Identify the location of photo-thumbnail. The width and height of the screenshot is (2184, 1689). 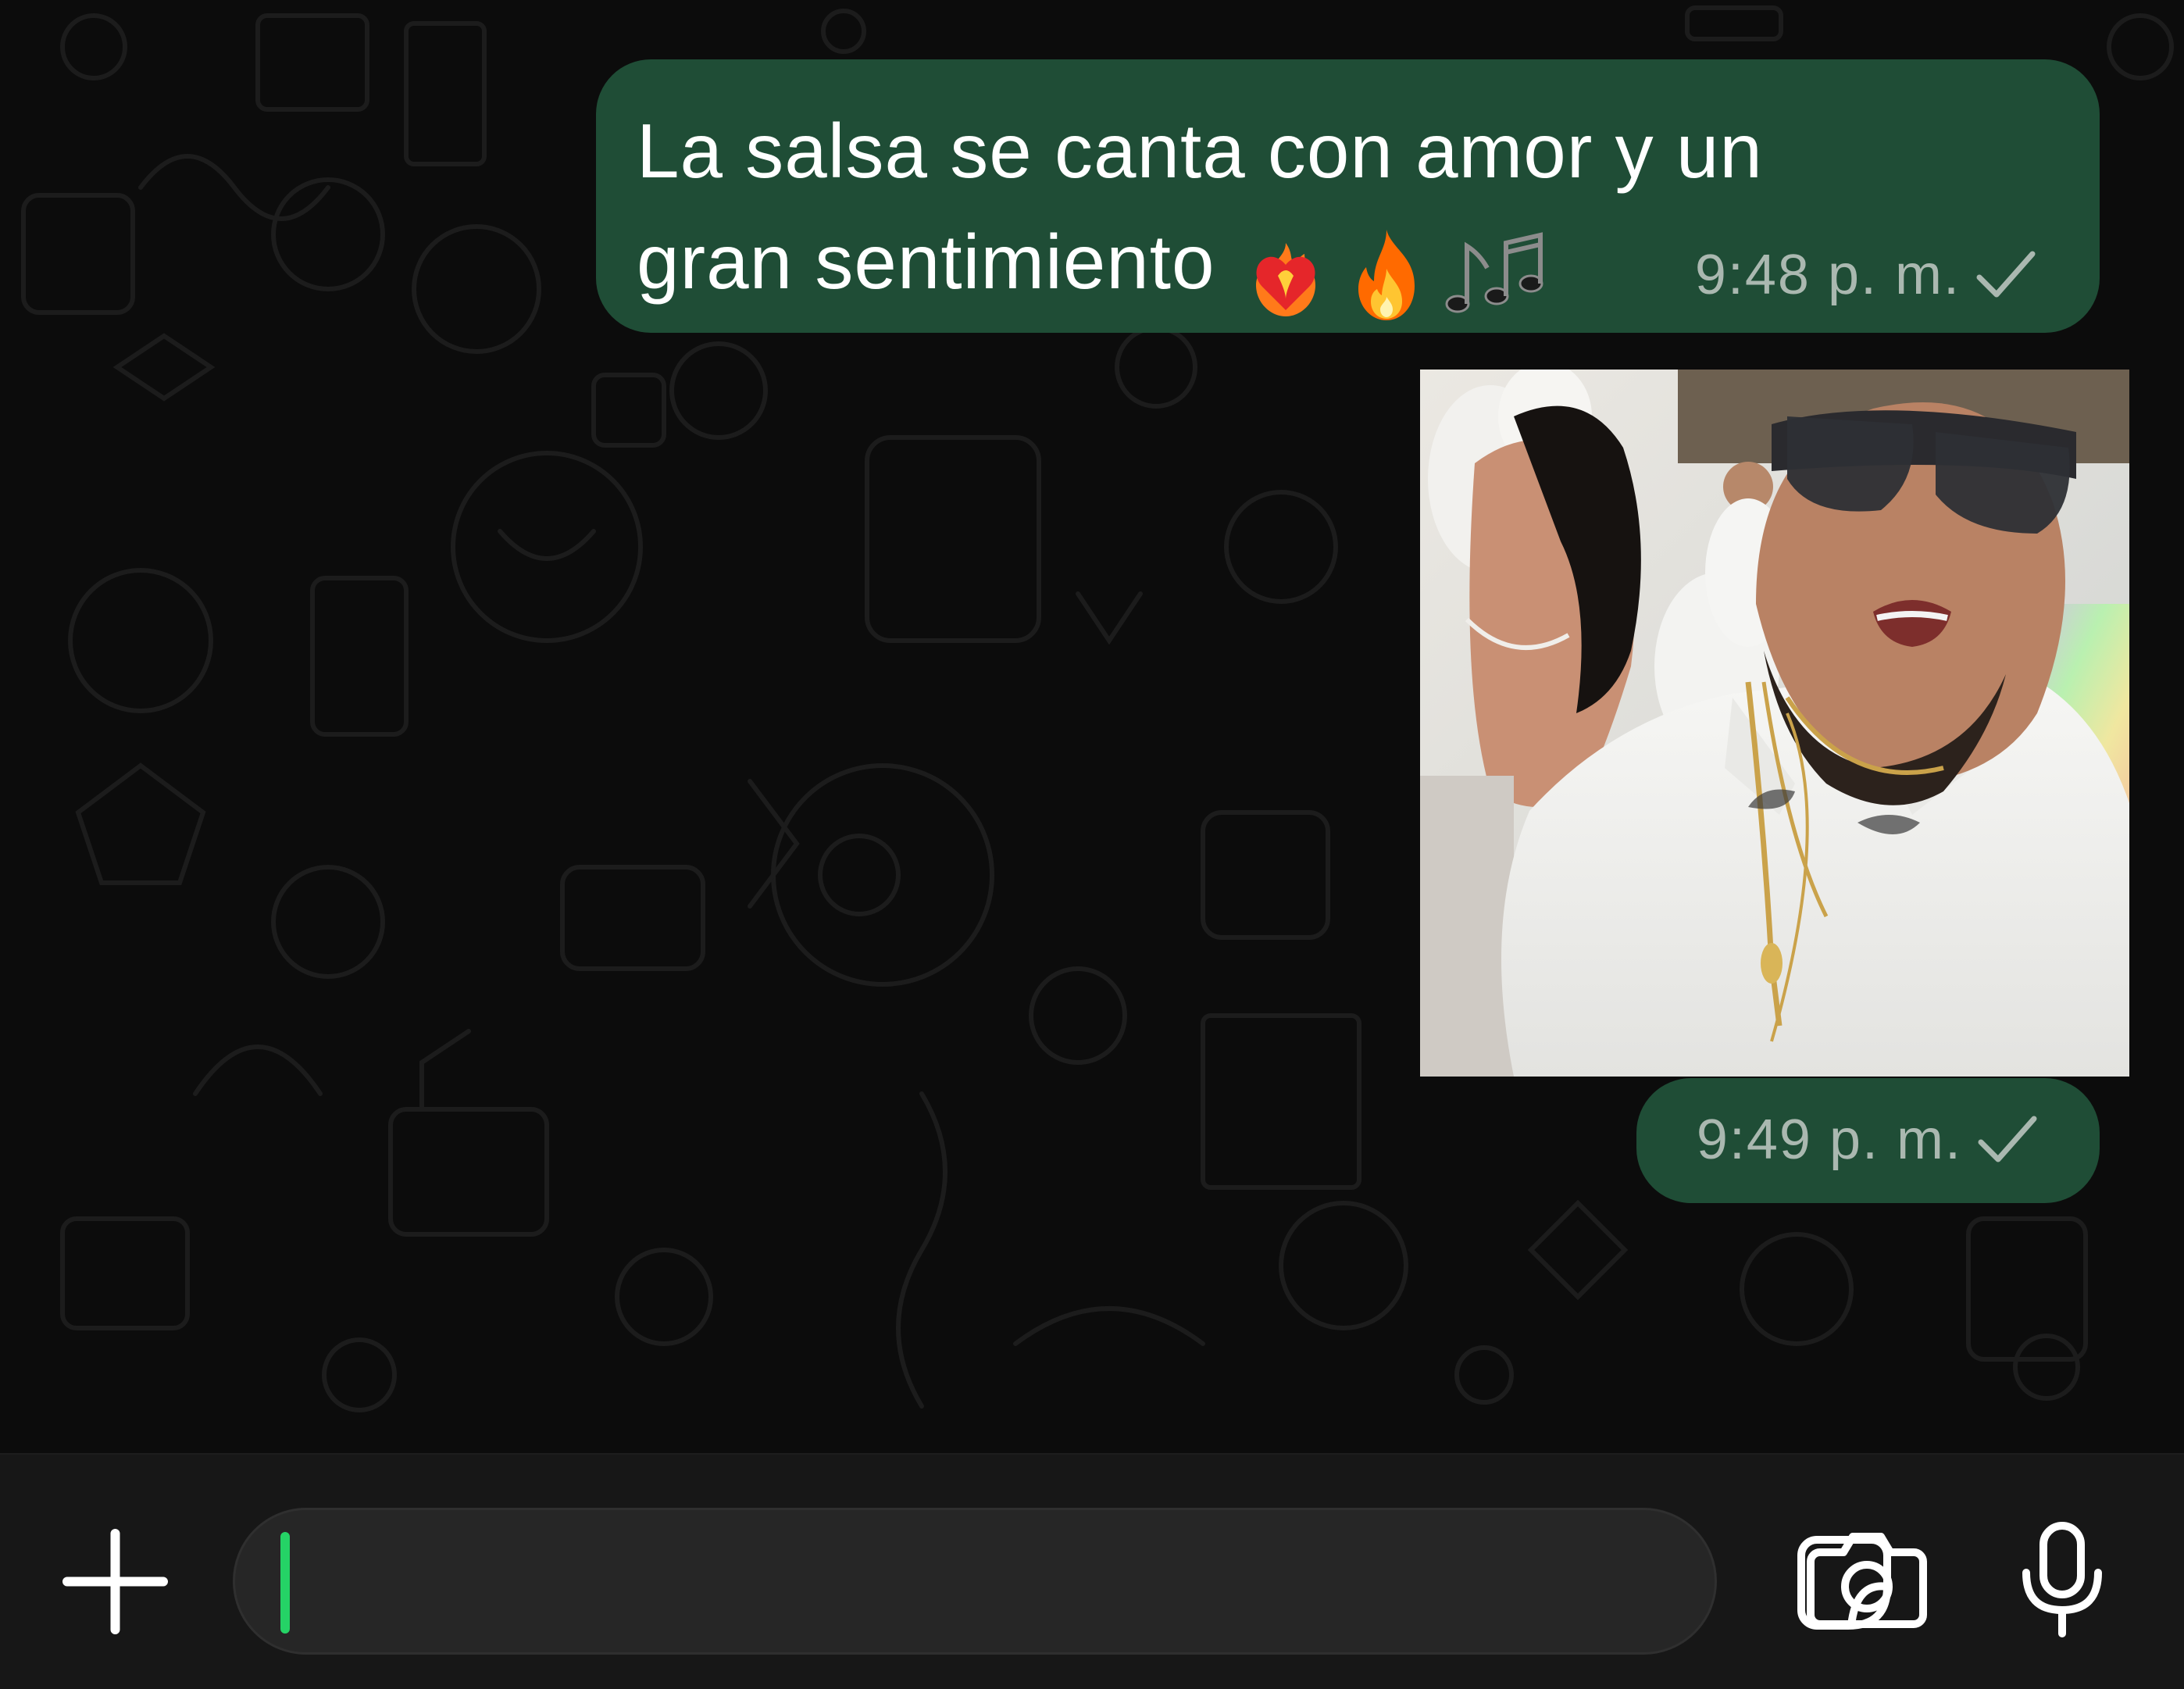
(1774, 723).